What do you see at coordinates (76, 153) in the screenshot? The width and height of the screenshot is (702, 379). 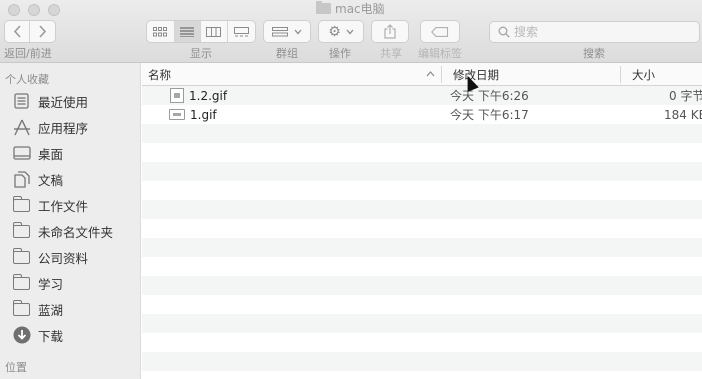 I see `sidebar-item-desktop: 桌面` at bounding box center [76, 153].